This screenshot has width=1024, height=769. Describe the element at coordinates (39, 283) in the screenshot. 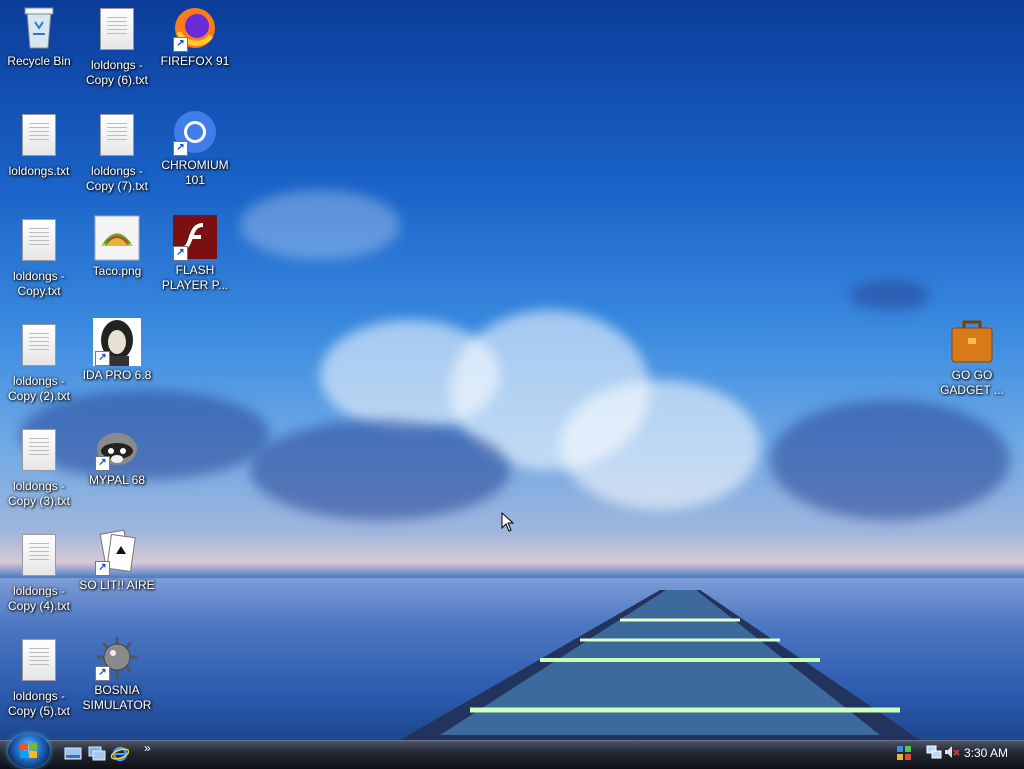

I see `desktop-icon-label: loldongs - Copy.txt` at that location.